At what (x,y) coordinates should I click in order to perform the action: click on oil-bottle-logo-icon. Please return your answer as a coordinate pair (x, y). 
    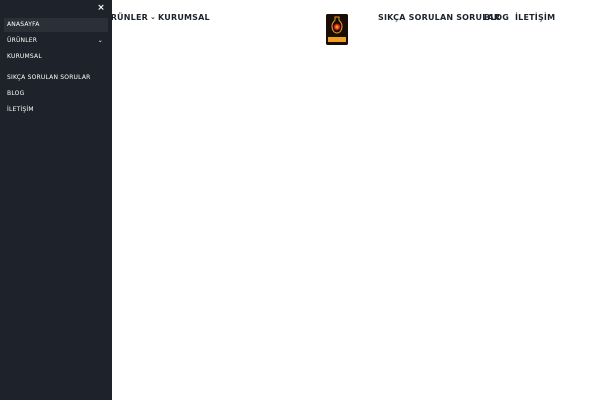
    Looking at the image, I should click on (337, 29).